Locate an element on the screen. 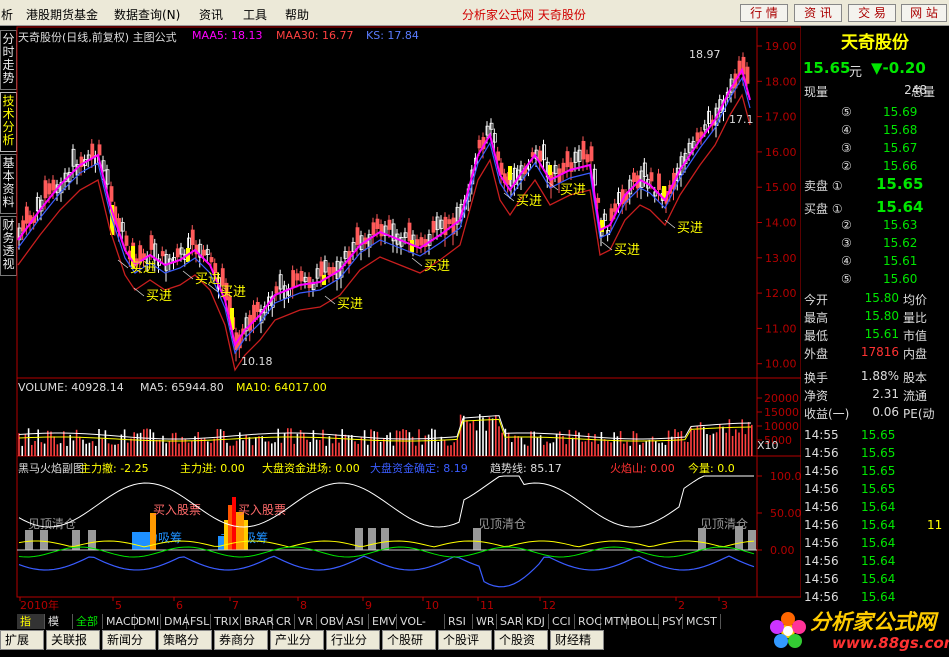  indicator-tab: VOL-TDX is located at coordinates (421, 628).